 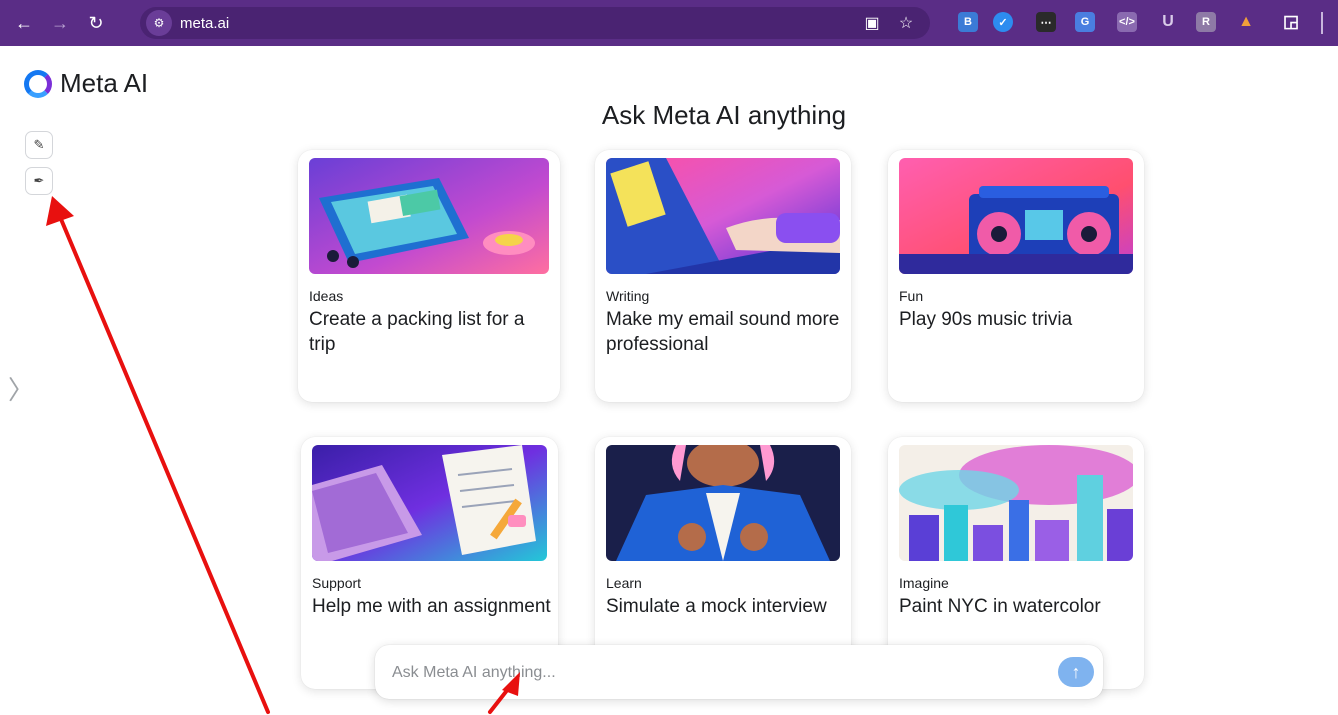 I want to click on card-title: Play 90s music trivia, so click(x=986, y=319).